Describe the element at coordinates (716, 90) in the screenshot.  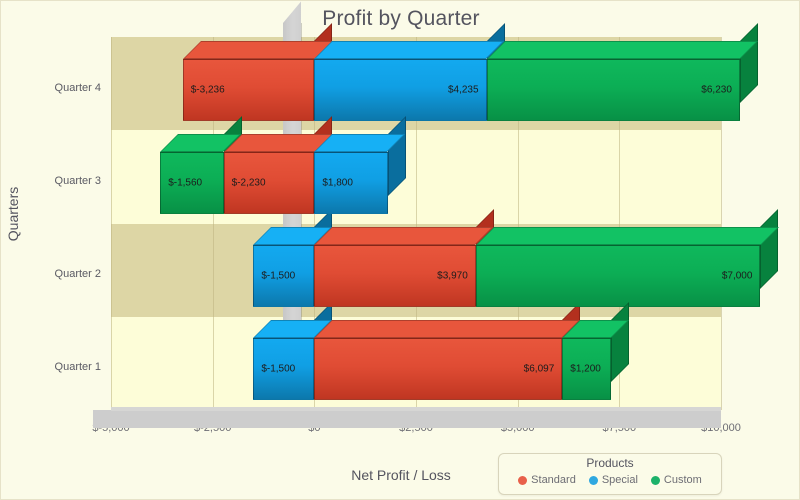
I see `bar-value-label: $6,230` at that location.